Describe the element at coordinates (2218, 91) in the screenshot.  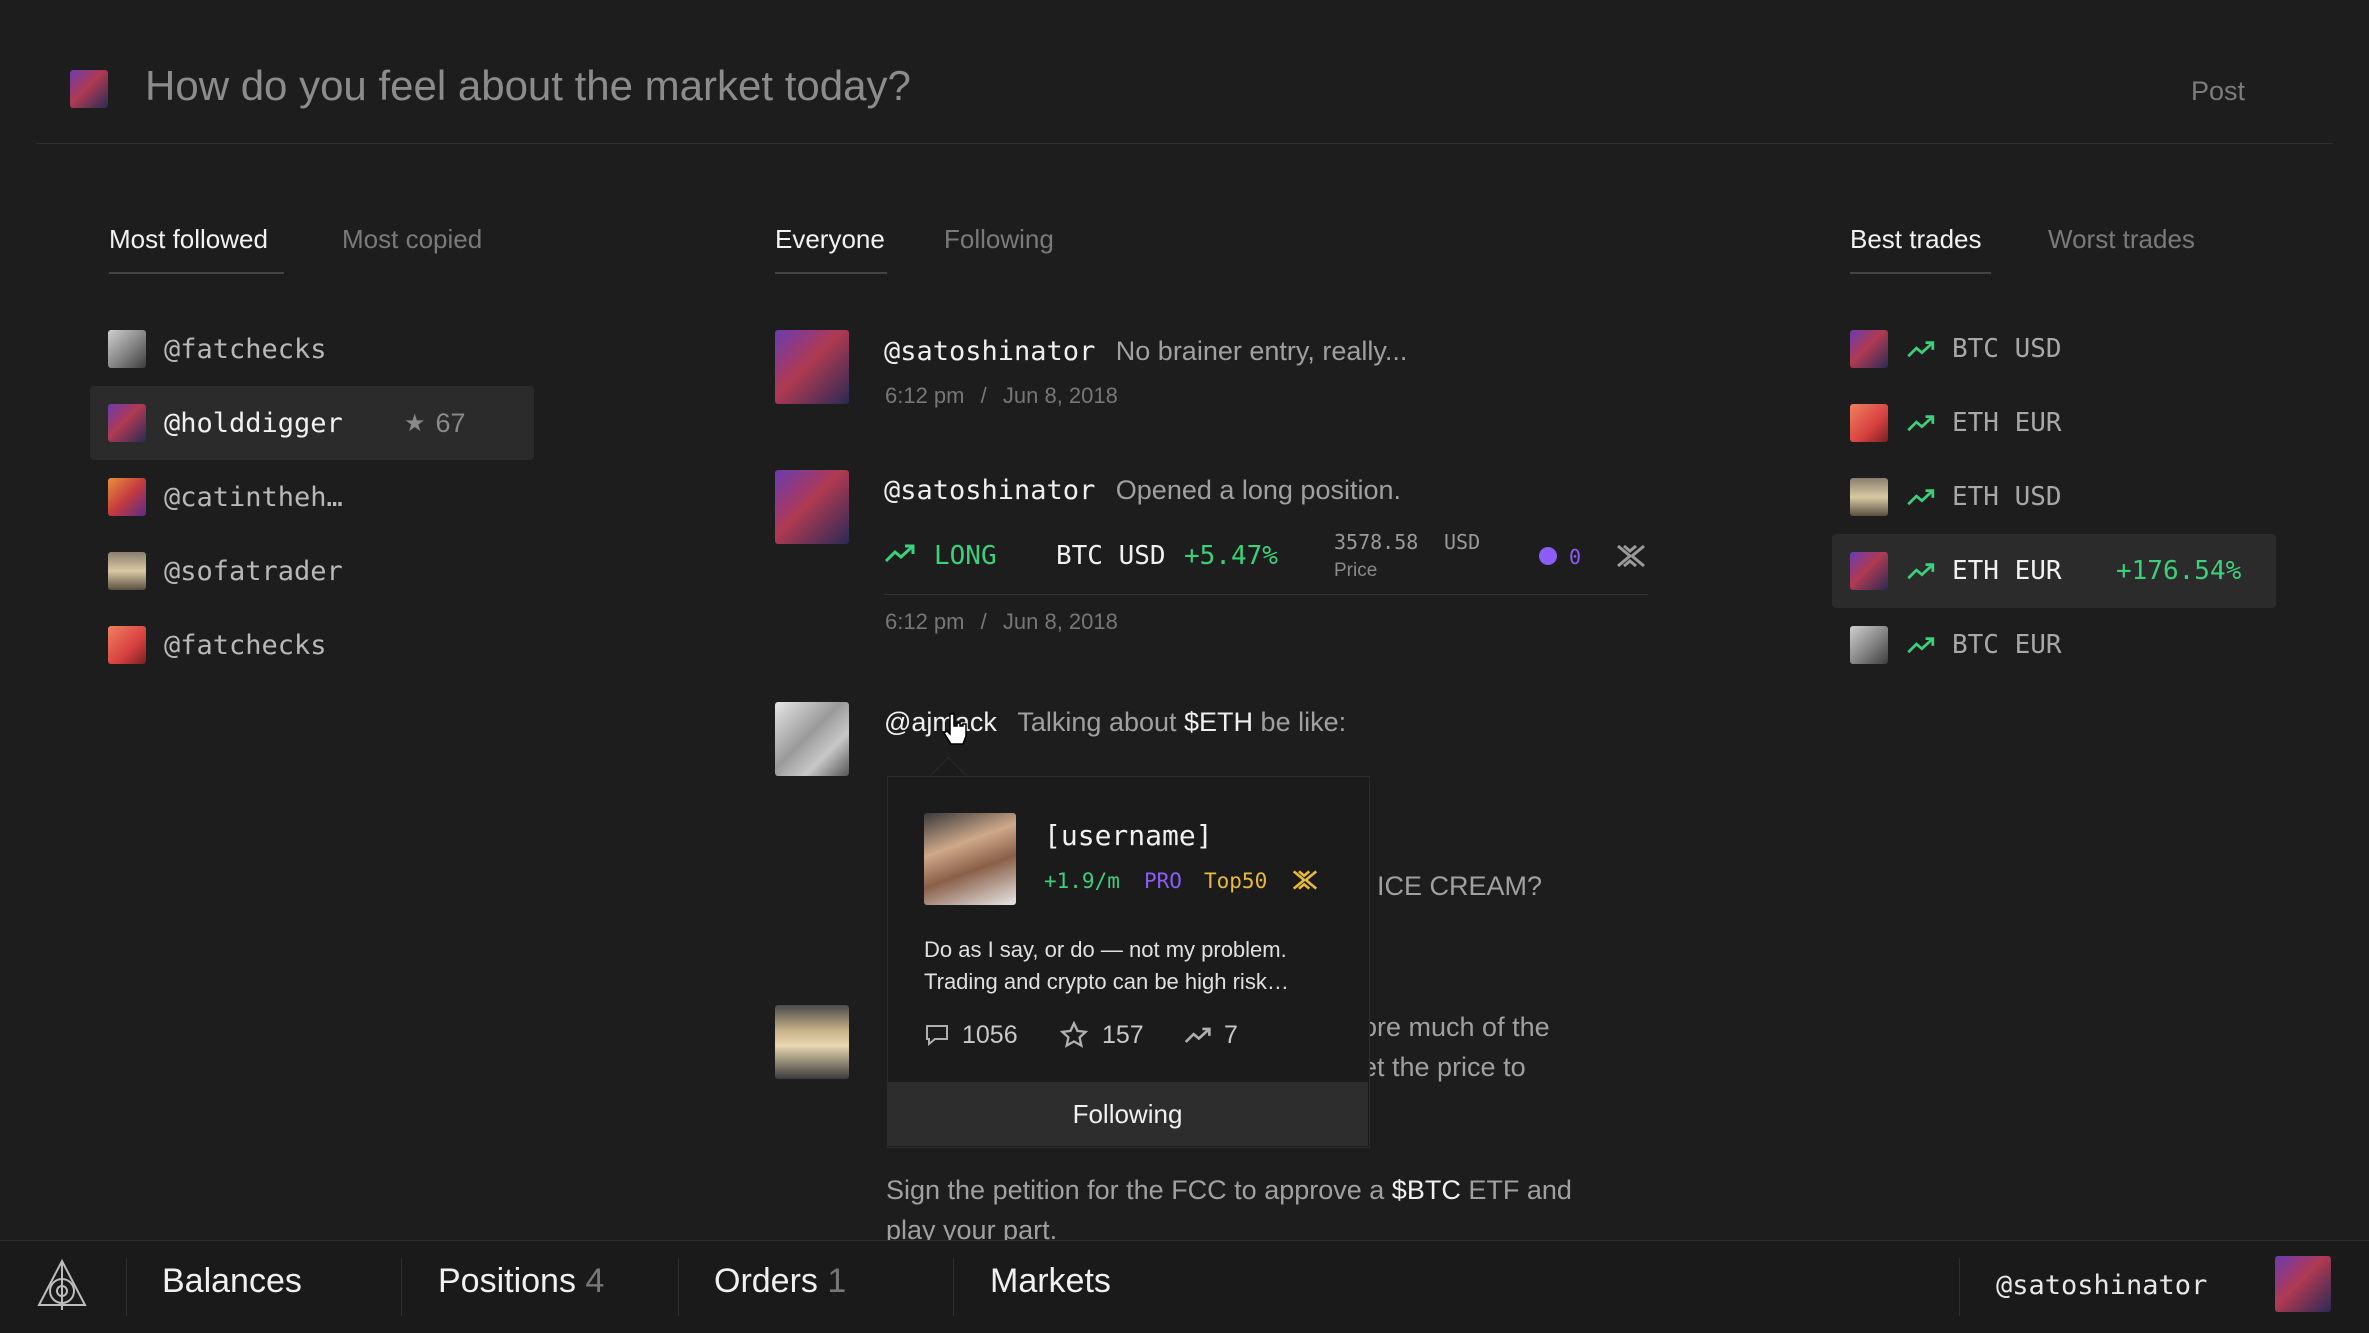
I see `post-button: Post` at that location.